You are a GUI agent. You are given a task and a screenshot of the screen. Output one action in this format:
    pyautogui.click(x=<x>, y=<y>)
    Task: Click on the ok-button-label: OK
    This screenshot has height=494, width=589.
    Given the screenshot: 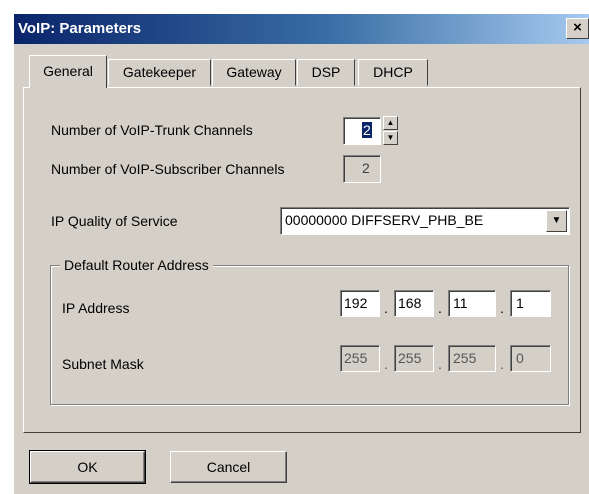 What is the action you would take?
    pyautogui.click(x=87, y=467)
    